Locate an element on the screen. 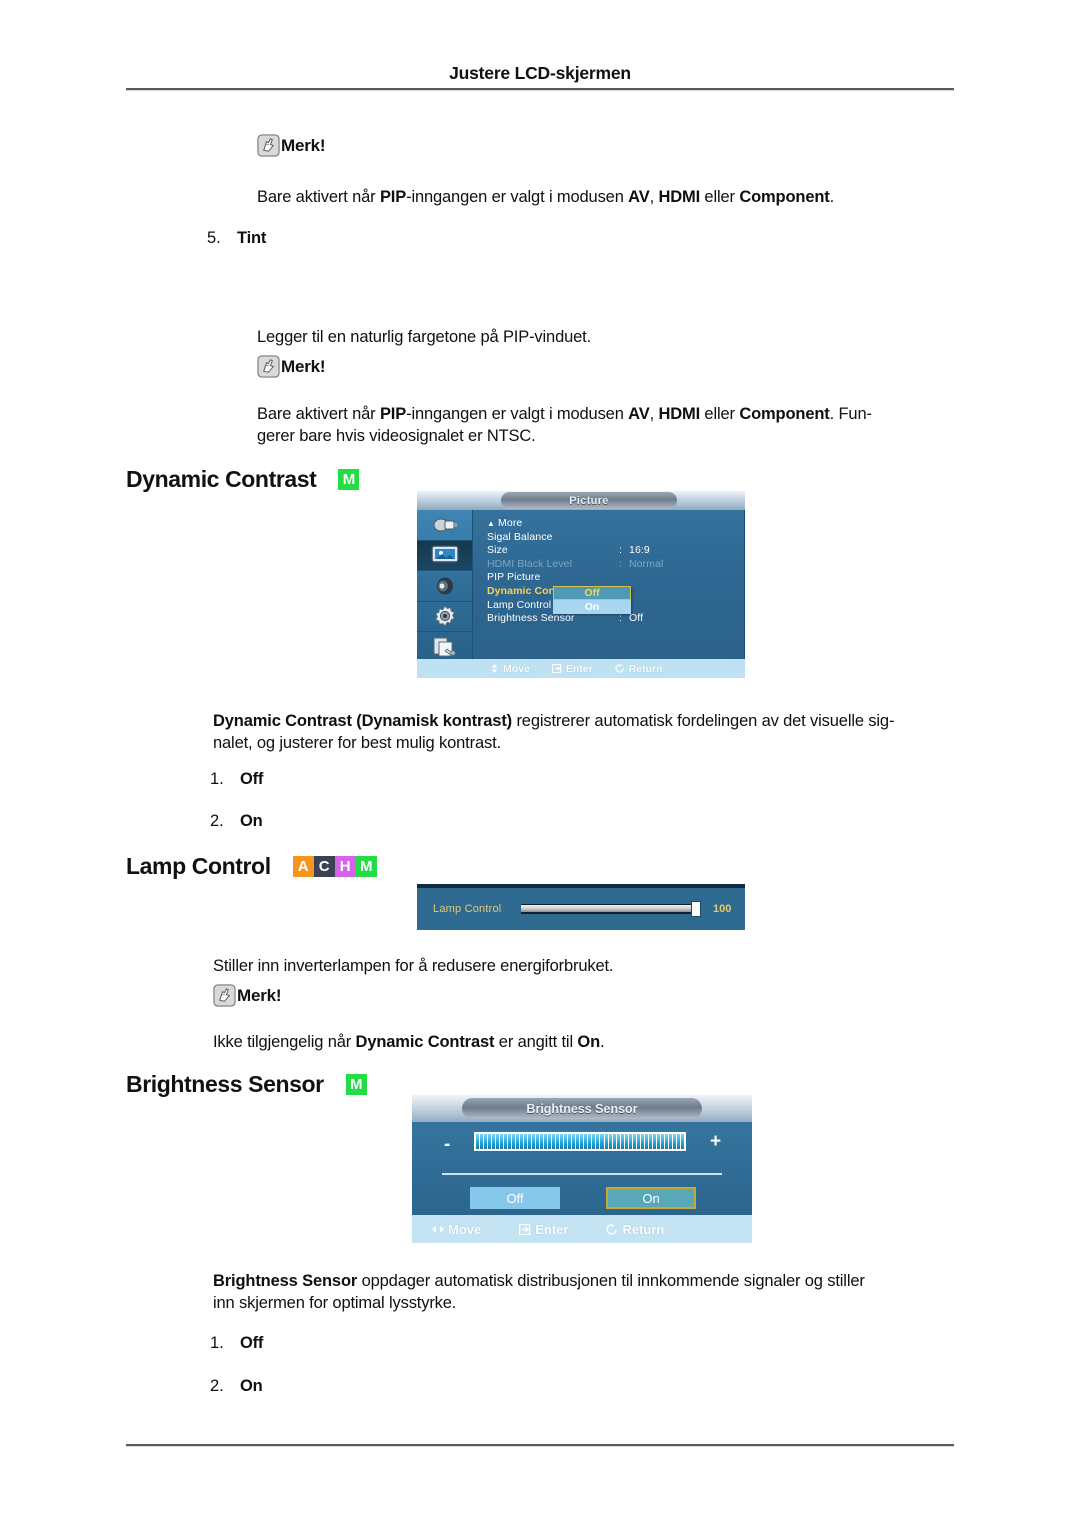  osd-bs-footer-return: Return is located at coordinates (635, 1229).